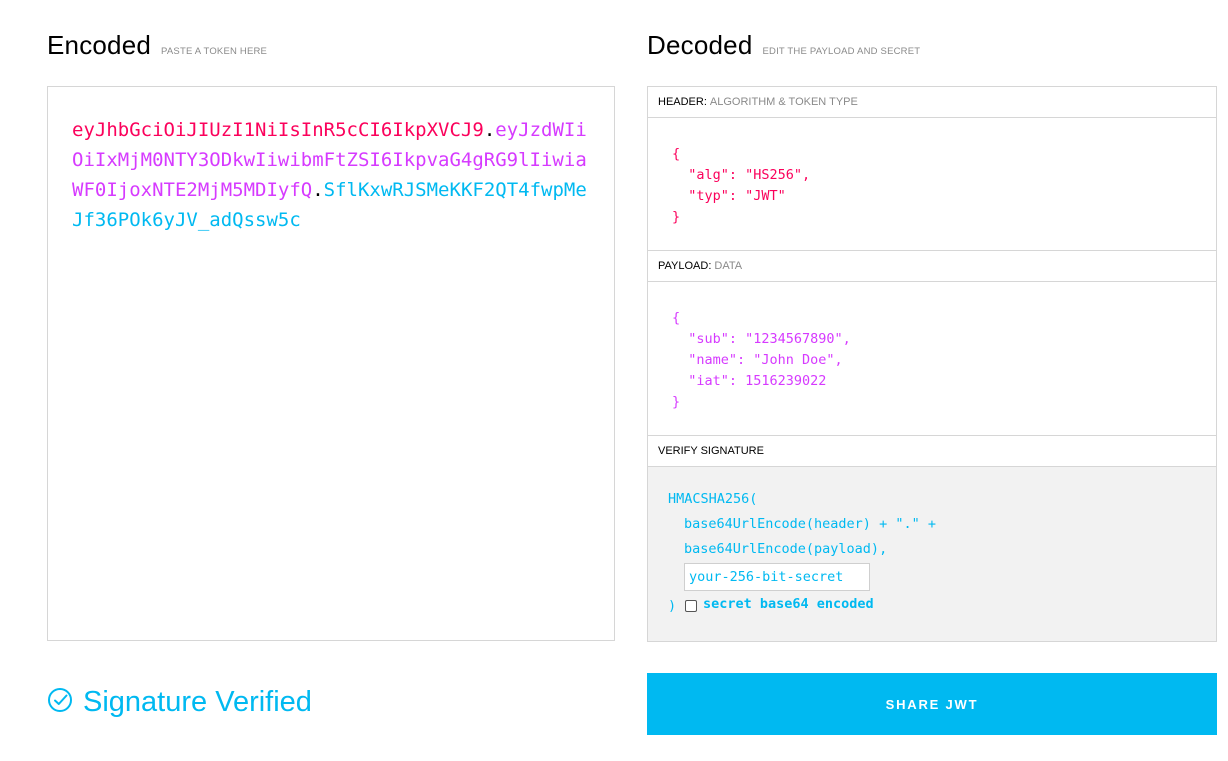 The width and height of the screenshot is (1228, 761). Describe the element at coordinates (672, 606) in the screenshot. I see `hmac-close-paren: )` at that location.